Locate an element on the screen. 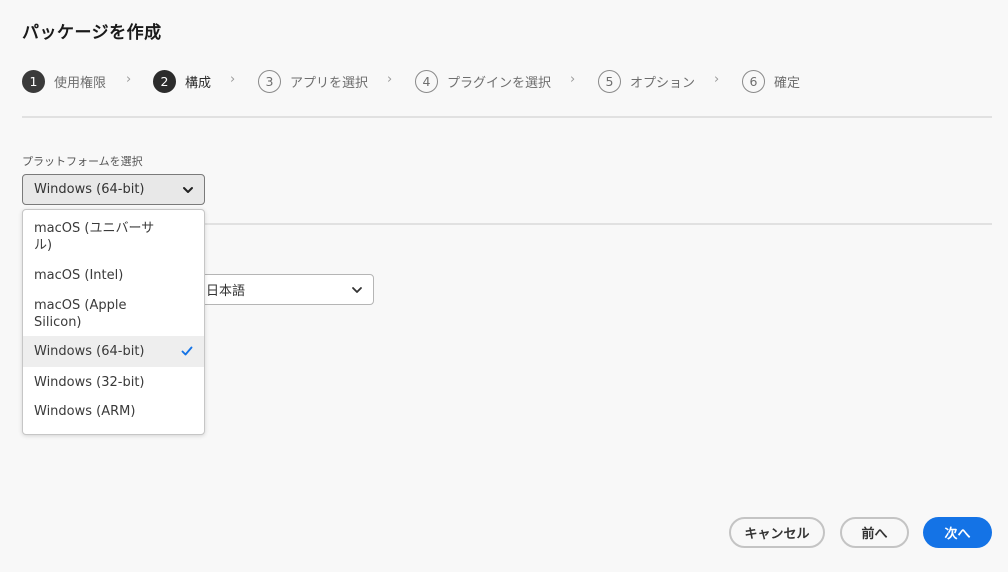 The width and height of the screenshot is (1008, 572). step-label: アプリを選択 is located at coordinates (329, 83).